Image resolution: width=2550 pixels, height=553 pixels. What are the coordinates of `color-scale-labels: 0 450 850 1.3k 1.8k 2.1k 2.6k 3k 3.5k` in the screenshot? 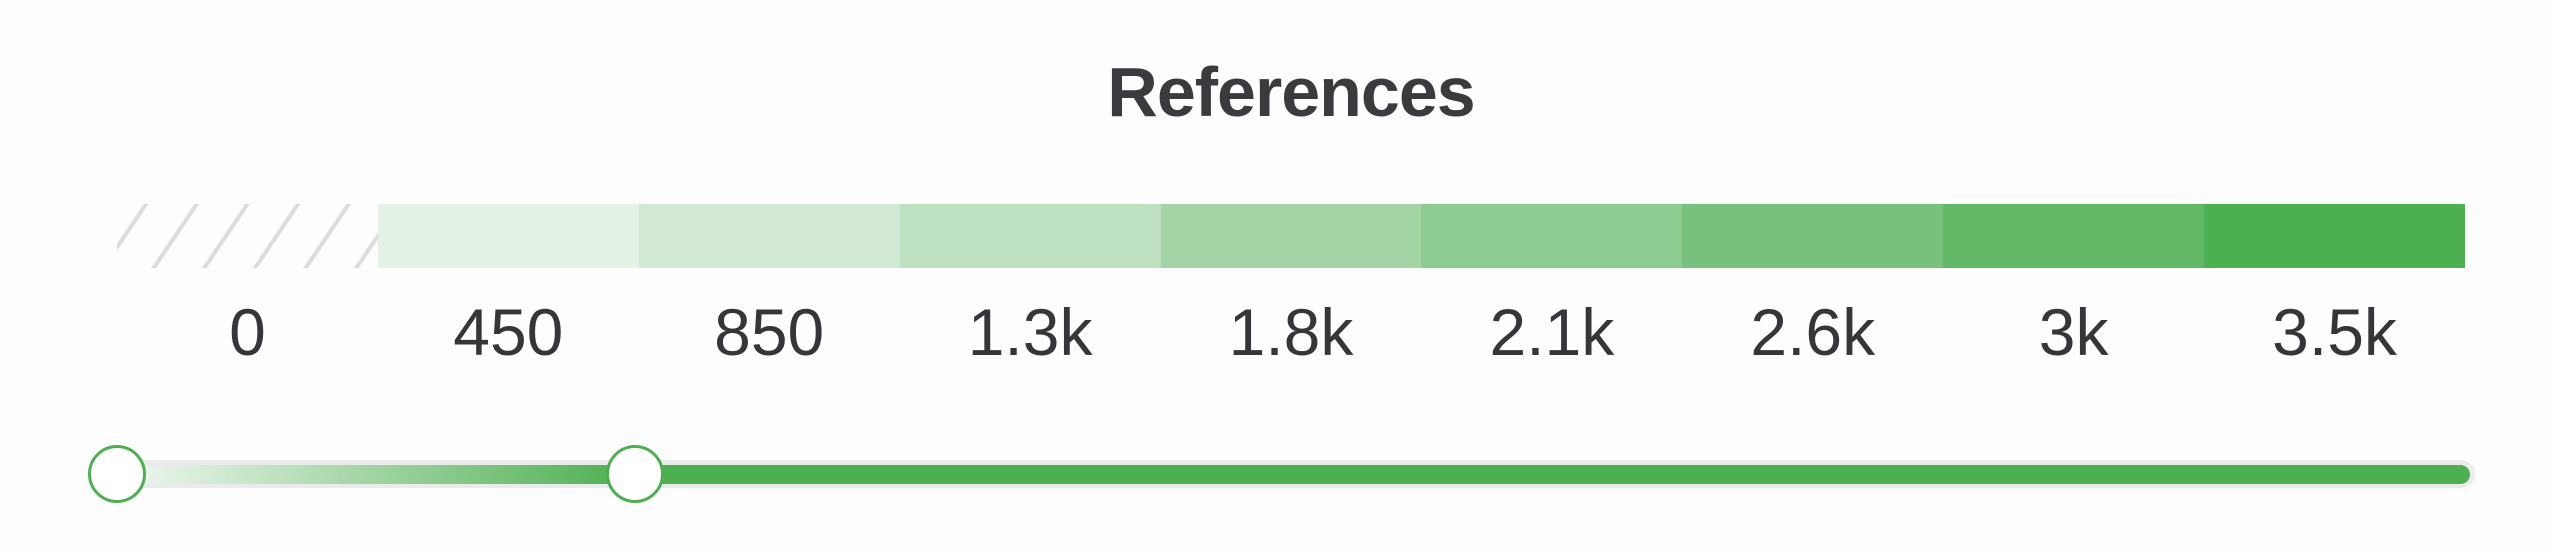 It's located at (1291, 332).